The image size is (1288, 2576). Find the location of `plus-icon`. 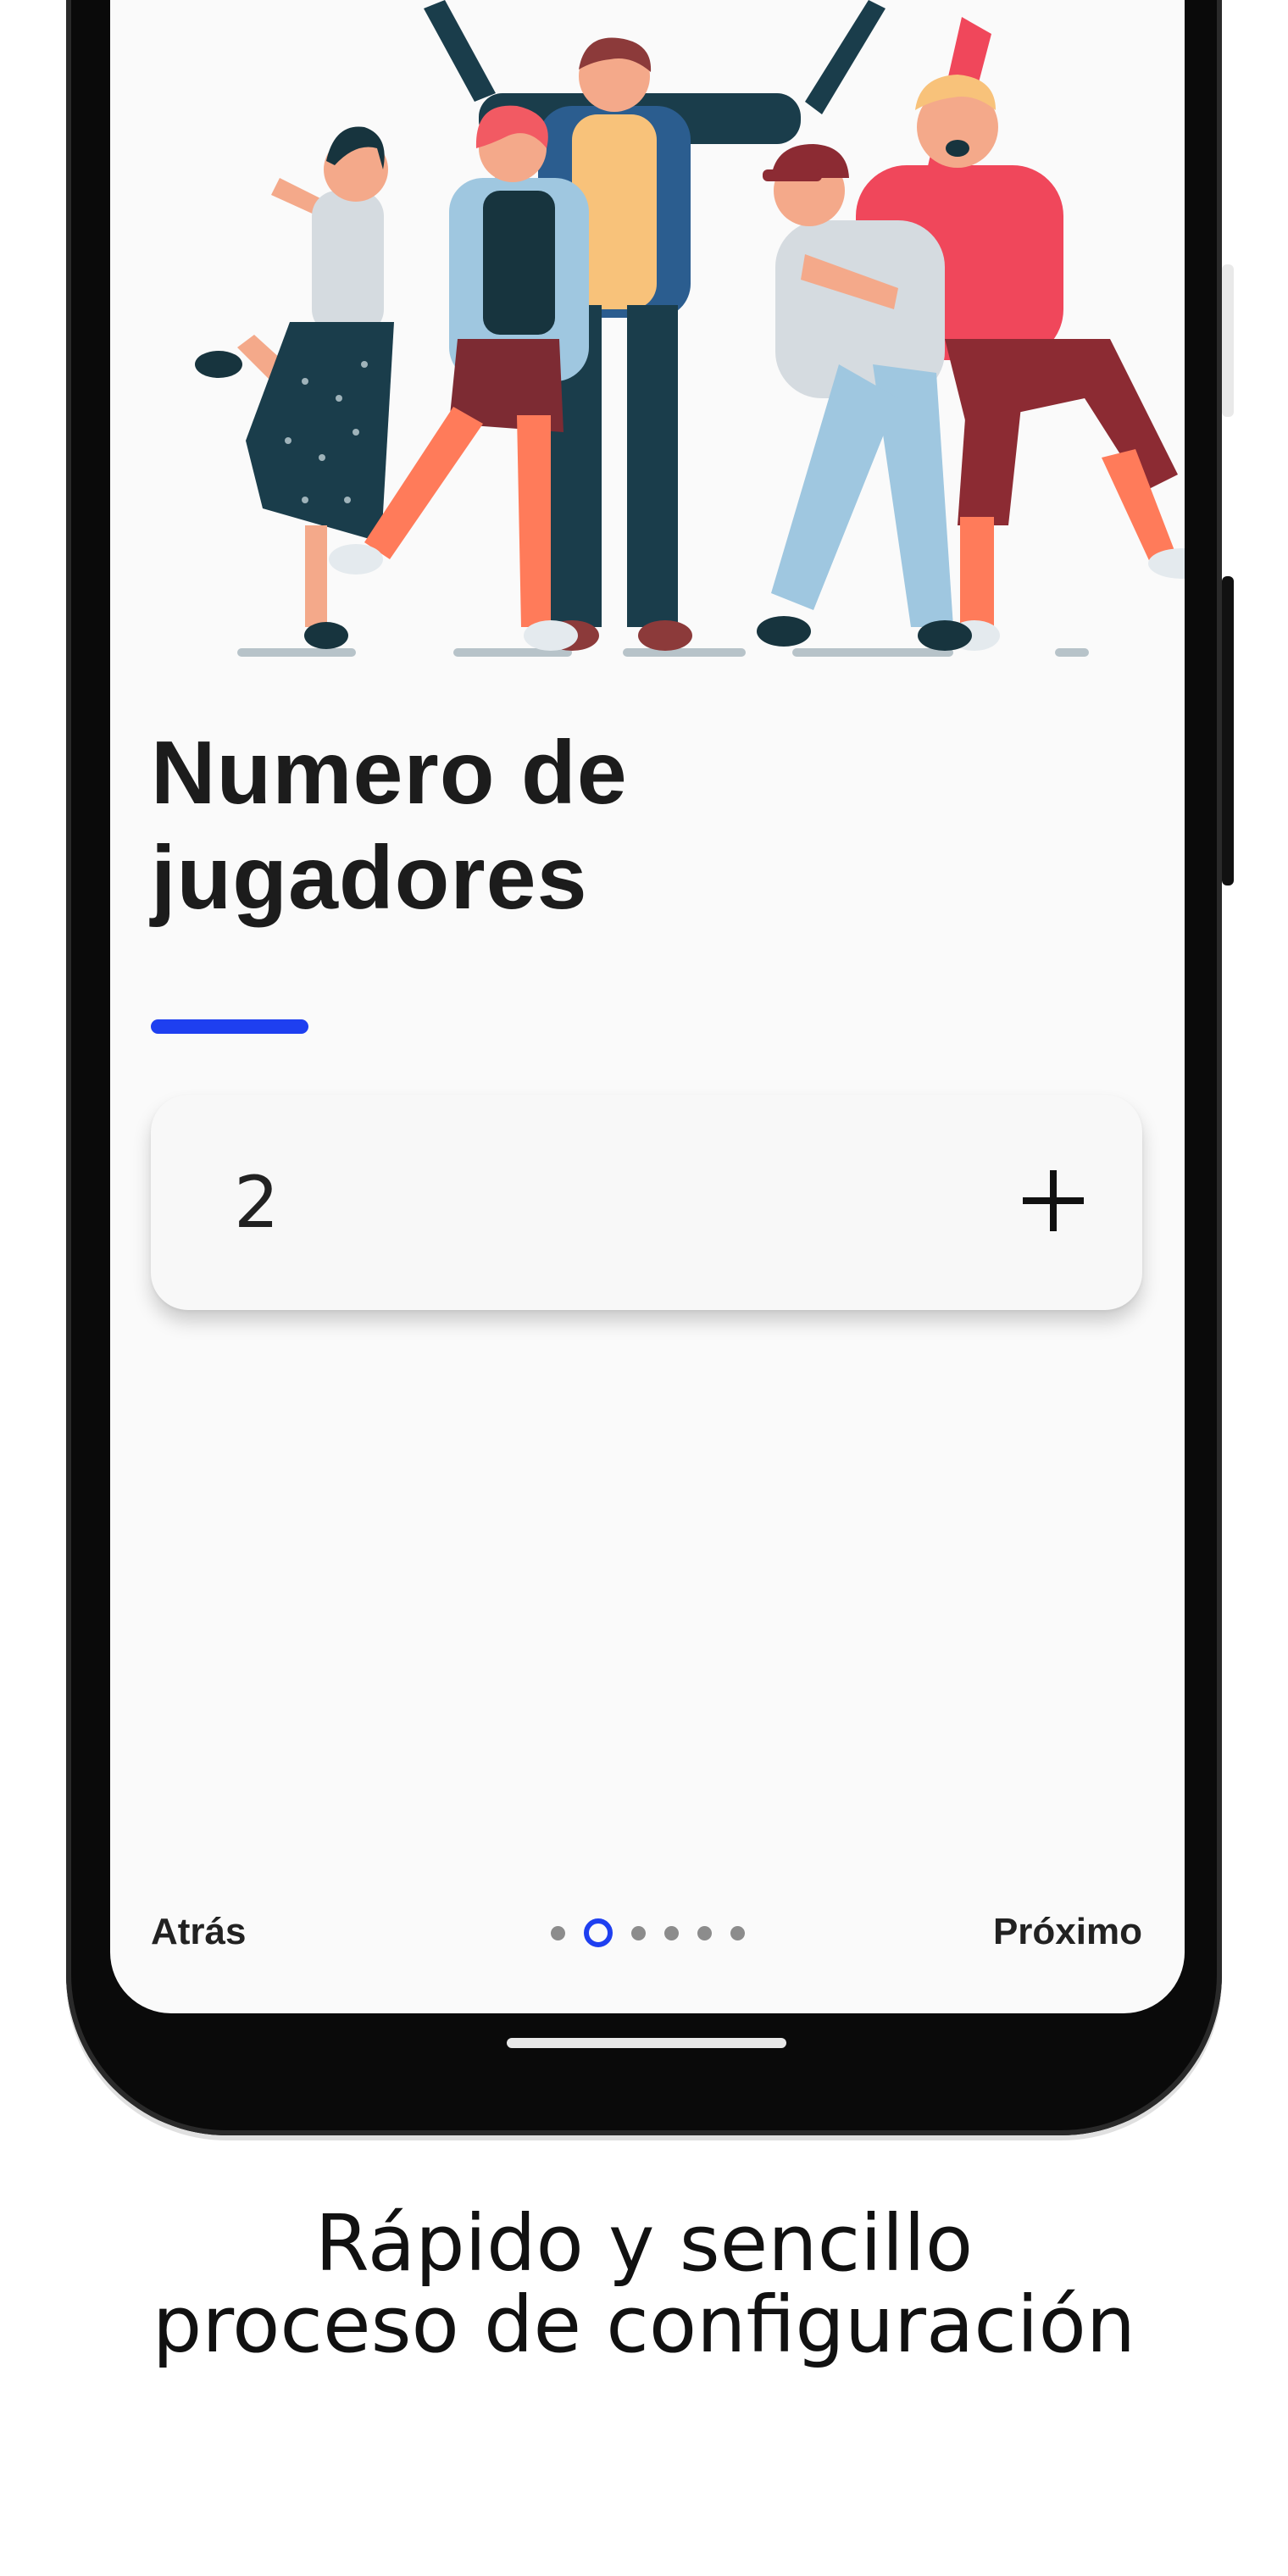

plus-icon is located at coordinates (1053, 1200).